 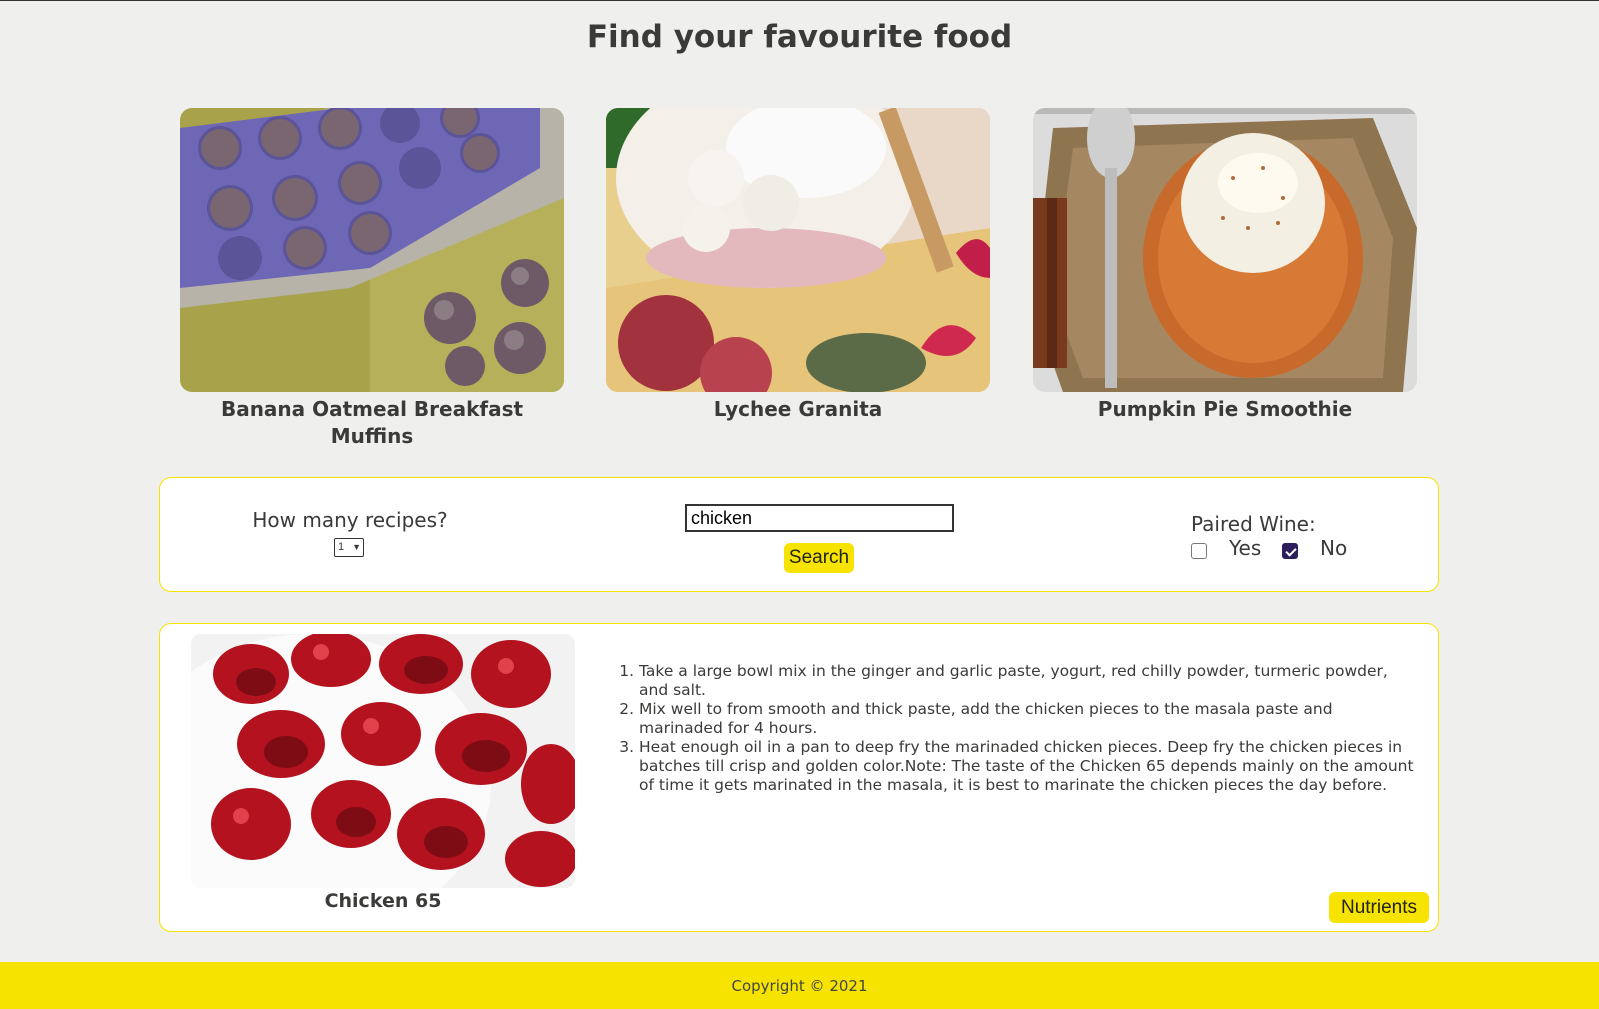 What do you see at coordinates (1245, 548) in the screenshot?
I see `wine-yes-label: Yes` at bounding box center [1245, 548].